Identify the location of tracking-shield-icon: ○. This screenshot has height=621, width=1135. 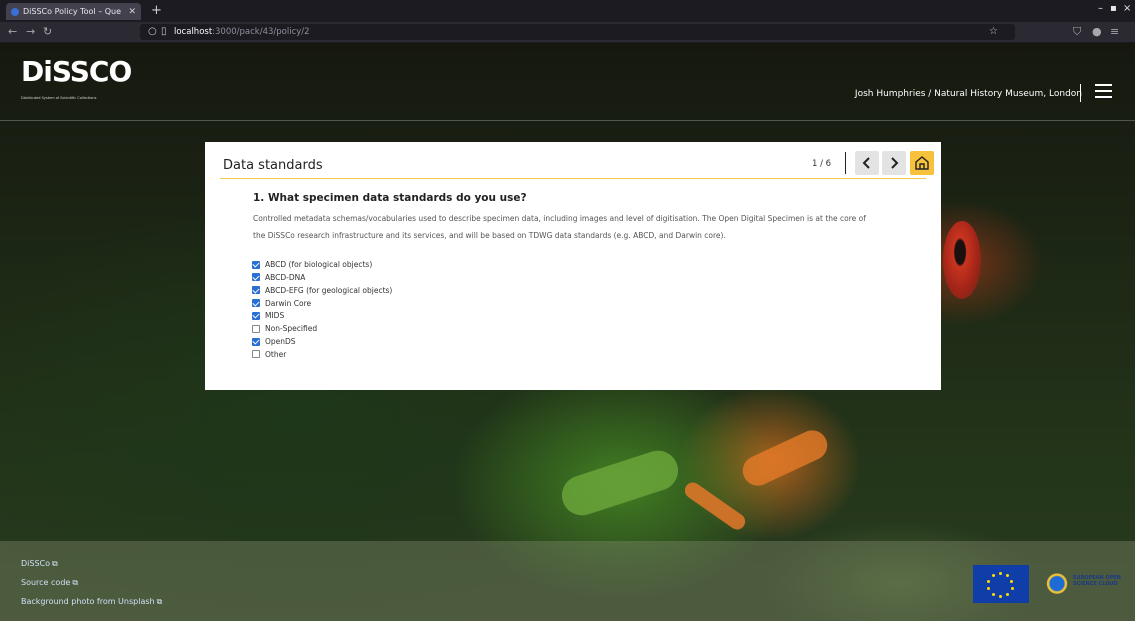
(152, 32).